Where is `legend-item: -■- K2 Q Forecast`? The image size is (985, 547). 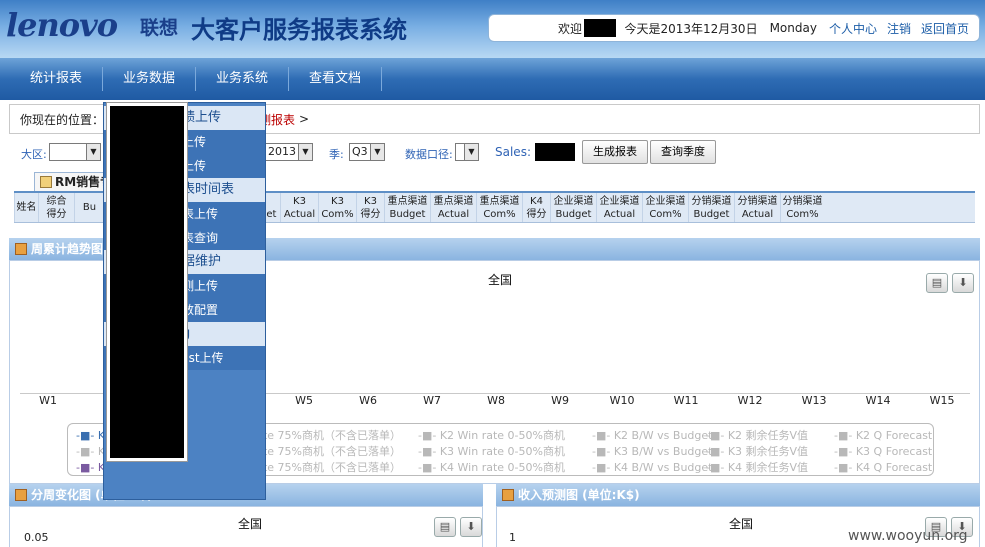
legend-item: -■- K2 Q Forecast is located at coordinates (883, 436).